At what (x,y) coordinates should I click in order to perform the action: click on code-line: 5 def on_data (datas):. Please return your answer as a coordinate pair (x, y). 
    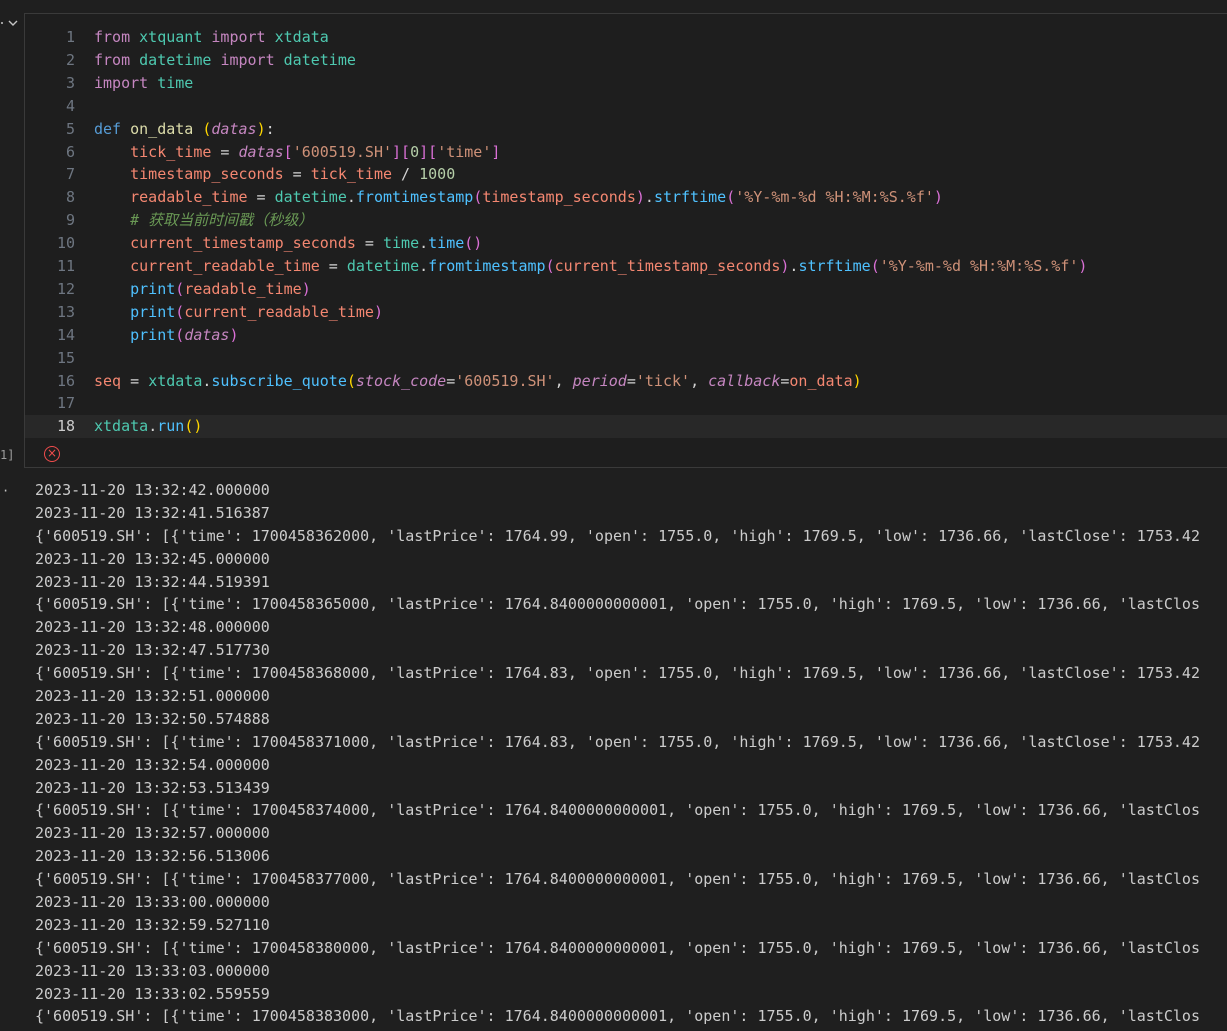
    Looking at the image, I should click on (626, 129).